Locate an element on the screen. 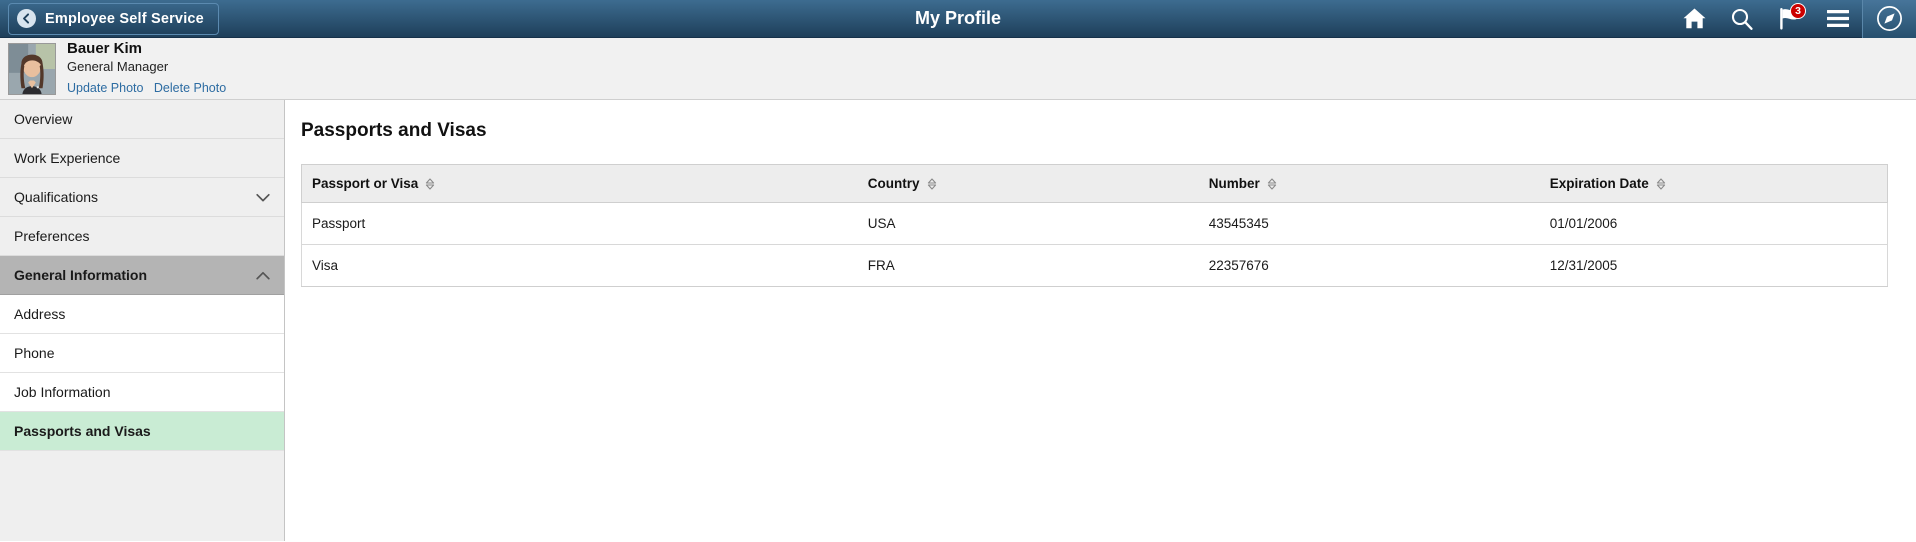 Image resolution: width=1916 pixels, height=542 pixels. sidebar-empty-space is located at coordinates (142, 496).